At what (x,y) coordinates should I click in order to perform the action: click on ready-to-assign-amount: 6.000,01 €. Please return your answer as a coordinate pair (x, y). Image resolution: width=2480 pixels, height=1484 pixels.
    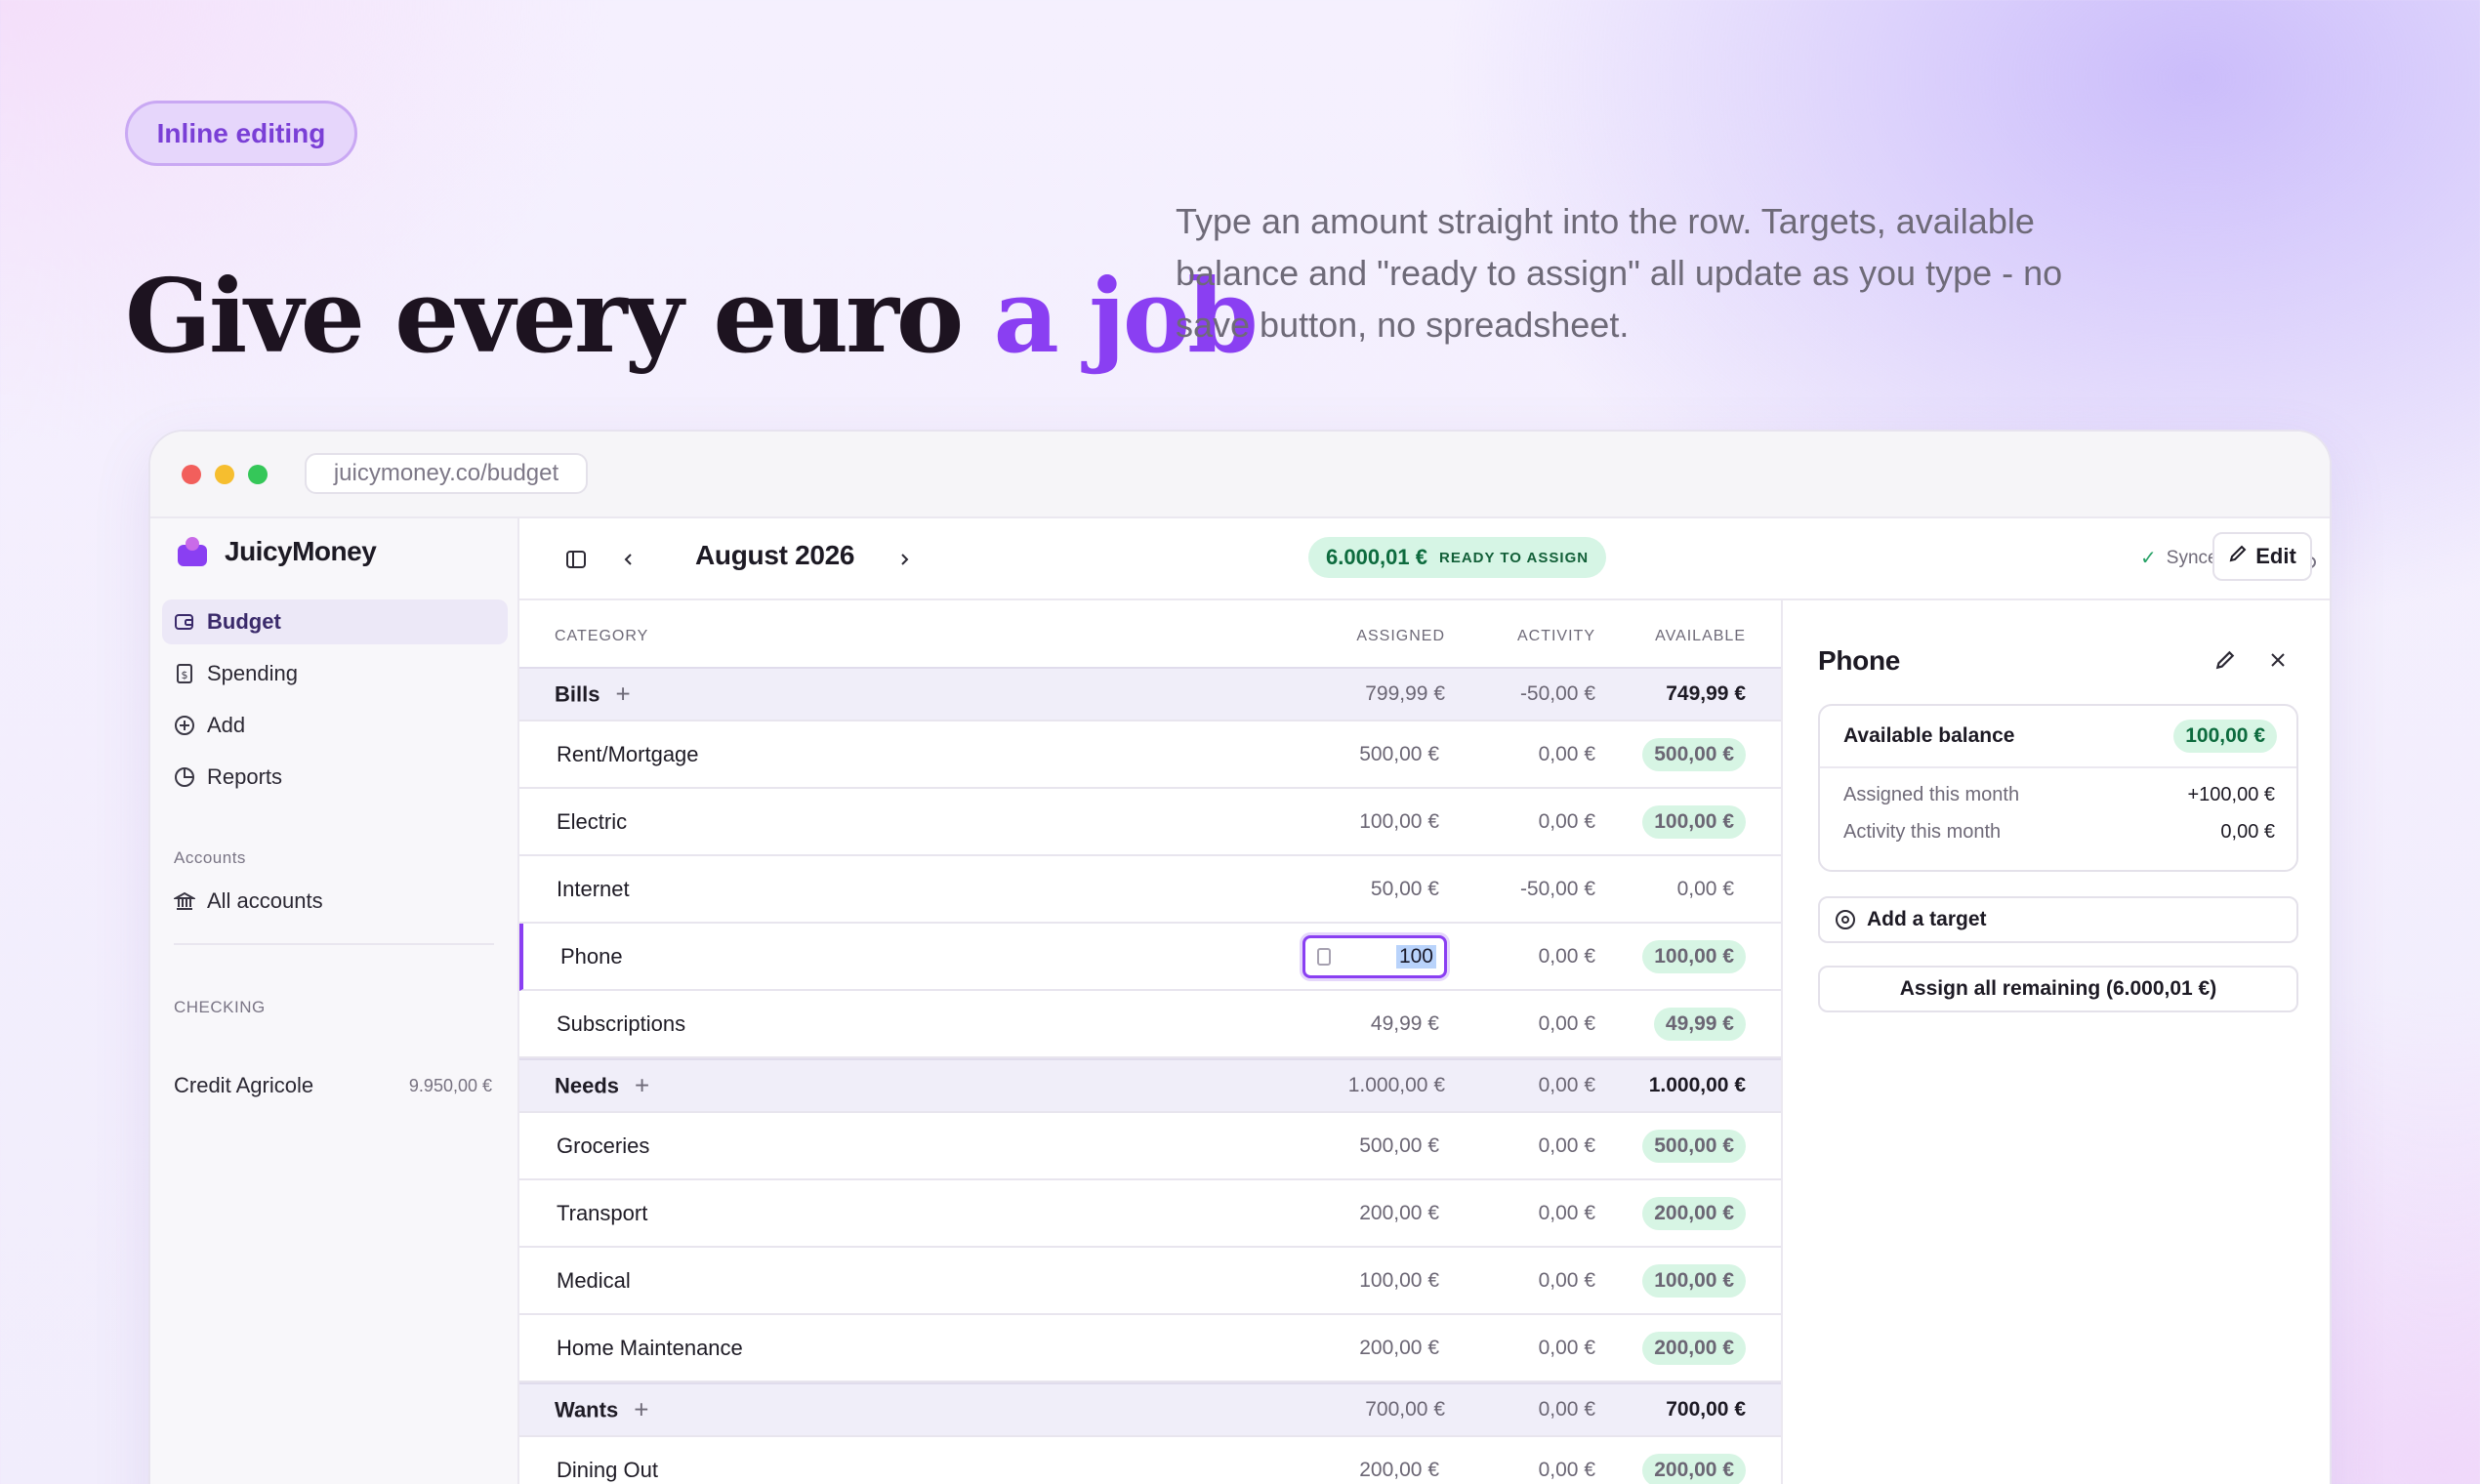
    Looking at the image, I should click on (1377, 557).